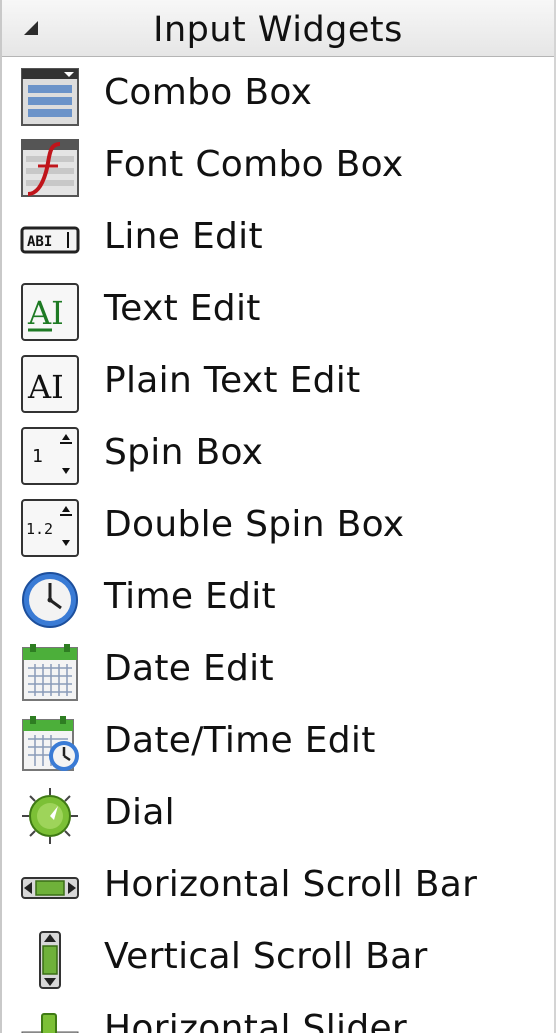 The width and height of the screenshot is (558, 1033). I want to click on spin-box-icon: 1, so click(50, 456).